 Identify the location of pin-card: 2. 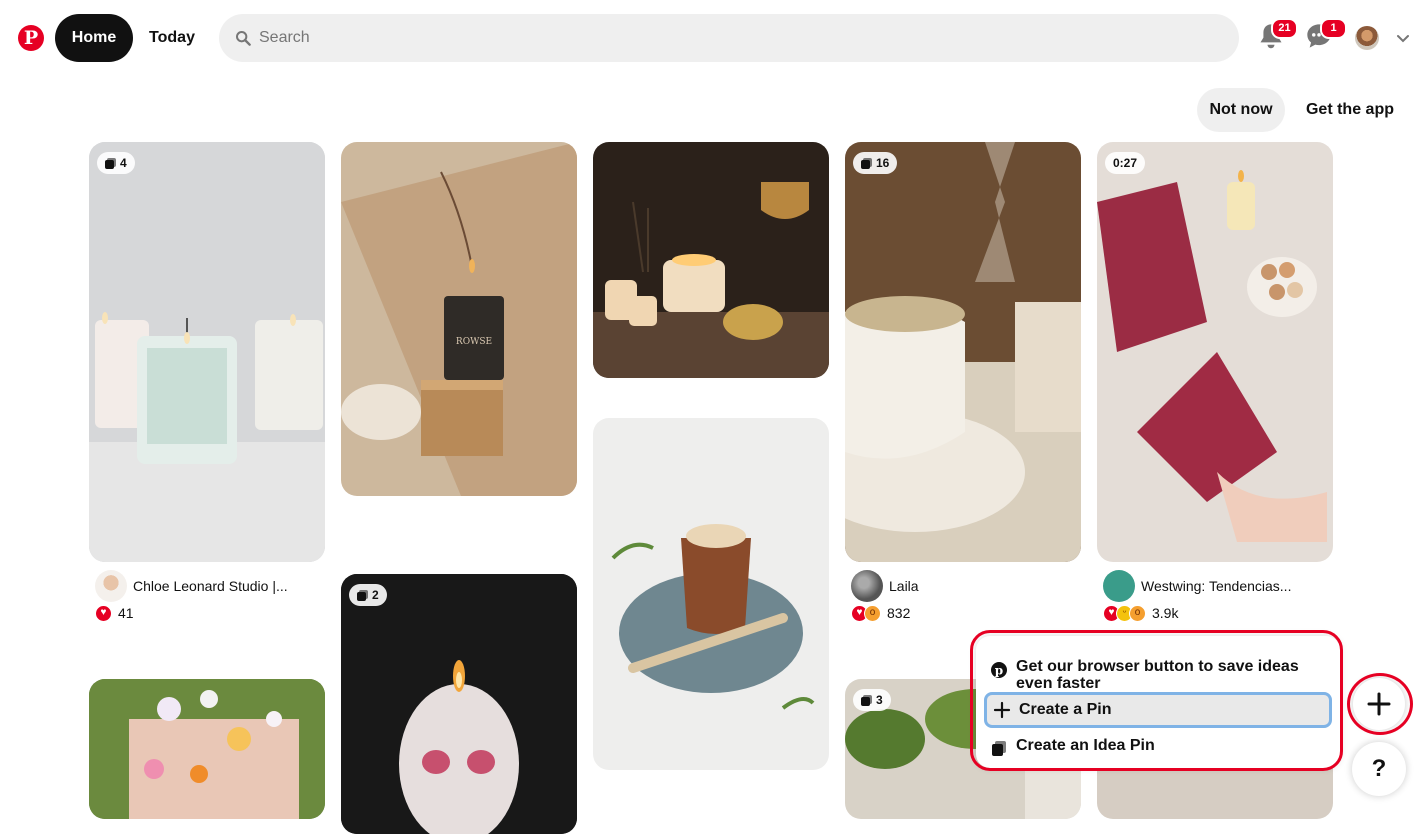
(459, 704).